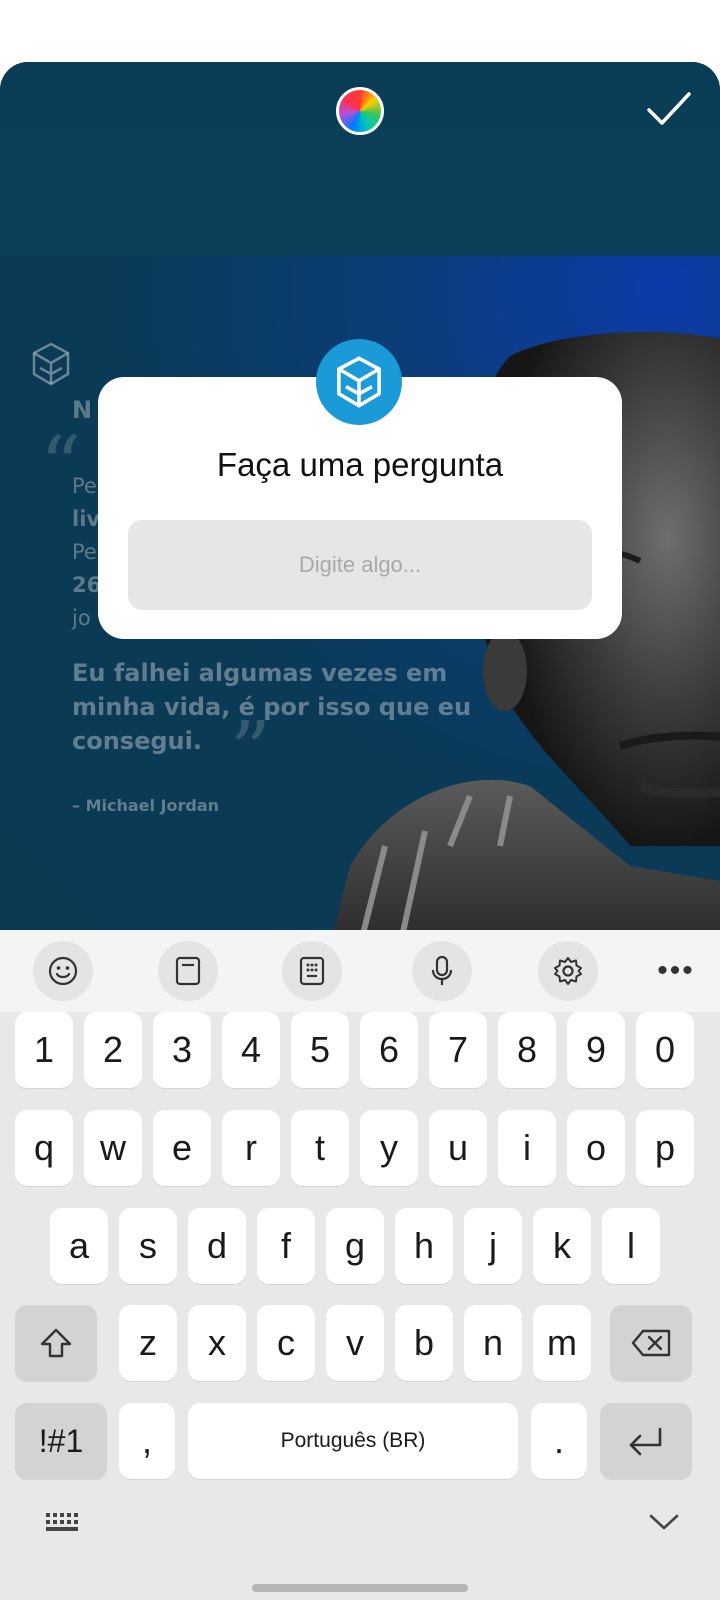  What do you see at coordinates (79, 1246) in the screenshot?
I see `key-a: a` at bounding box center [79, 1246].